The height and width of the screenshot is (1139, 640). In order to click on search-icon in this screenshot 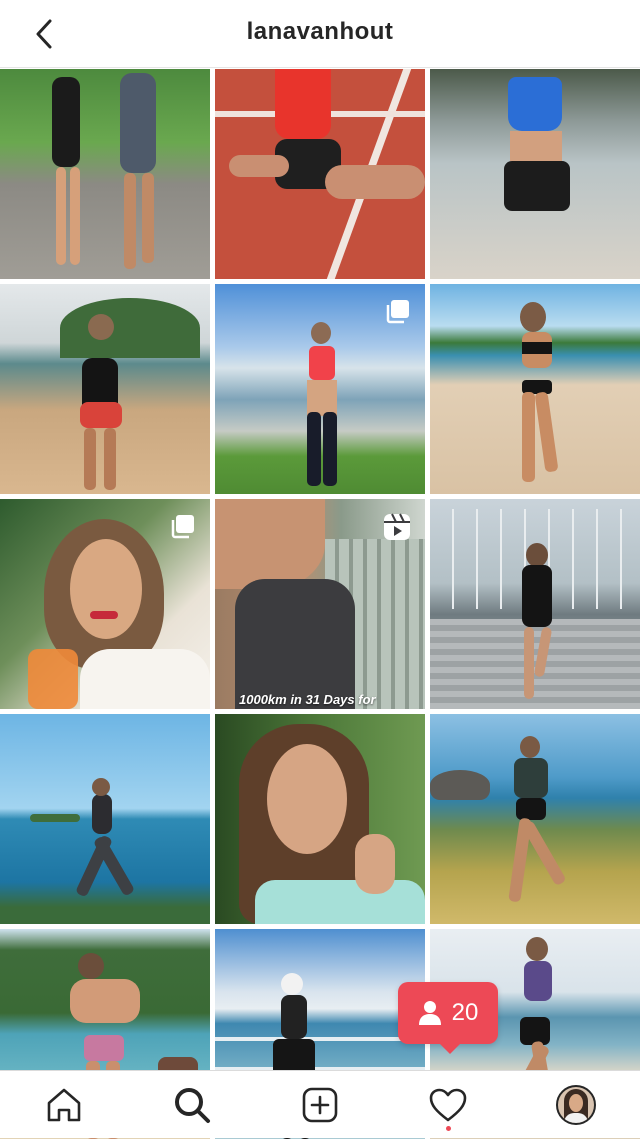, I will do `click(192, 1105)`.